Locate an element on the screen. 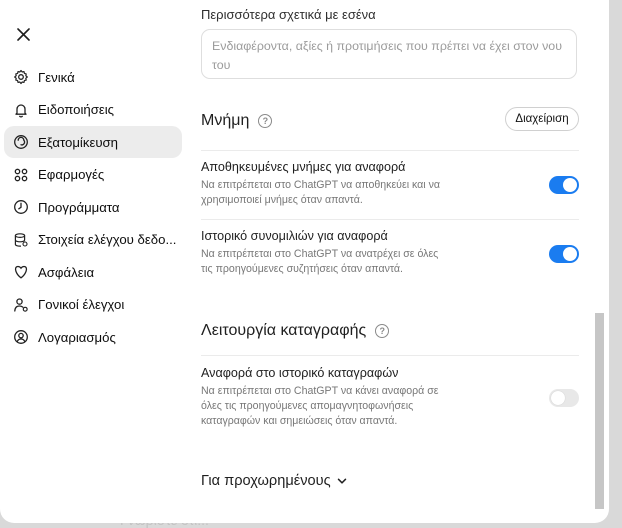 The height and width of the screenshot is (528, 622). sidebar-item-label: Λογαριασμός is located at coordinates (77, 337).